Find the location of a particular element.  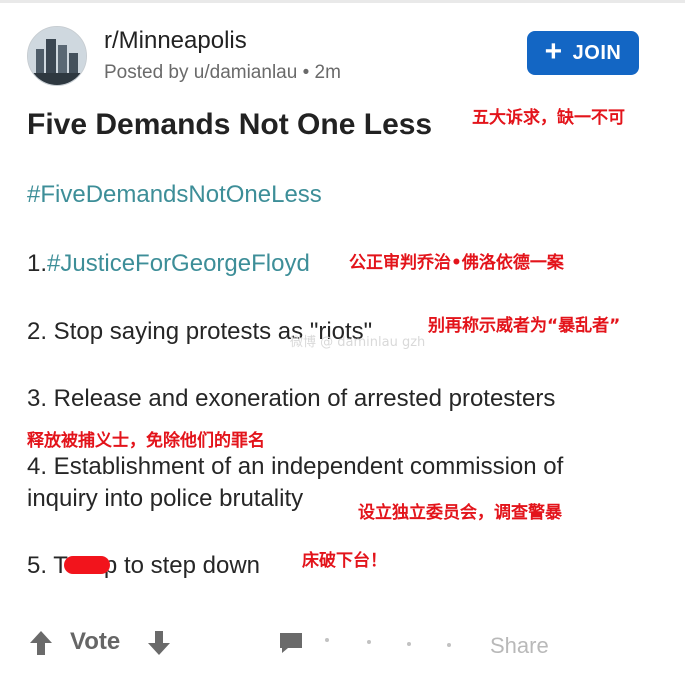

demand-5-start: 5. T is located at coordinates (47, 565).